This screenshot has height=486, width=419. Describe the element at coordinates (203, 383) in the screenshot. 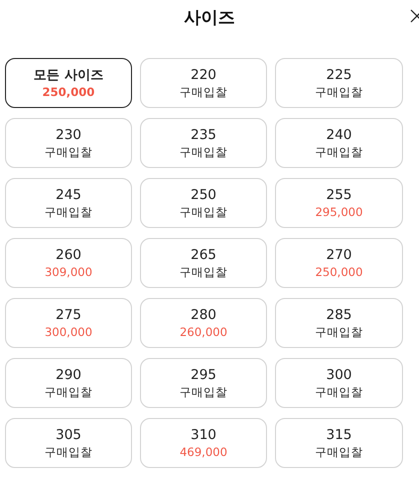

I see `size-option: 295 구매입찰` at that location.